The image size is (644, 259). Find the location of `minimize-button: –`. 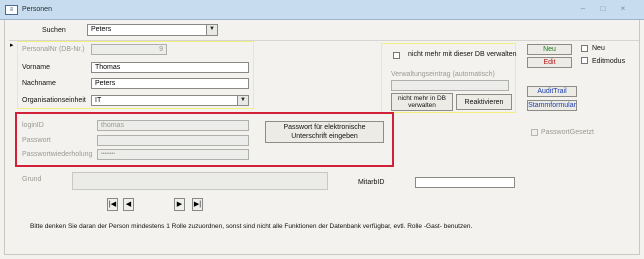

minimize-button: – is located at coordinates (583, 9).